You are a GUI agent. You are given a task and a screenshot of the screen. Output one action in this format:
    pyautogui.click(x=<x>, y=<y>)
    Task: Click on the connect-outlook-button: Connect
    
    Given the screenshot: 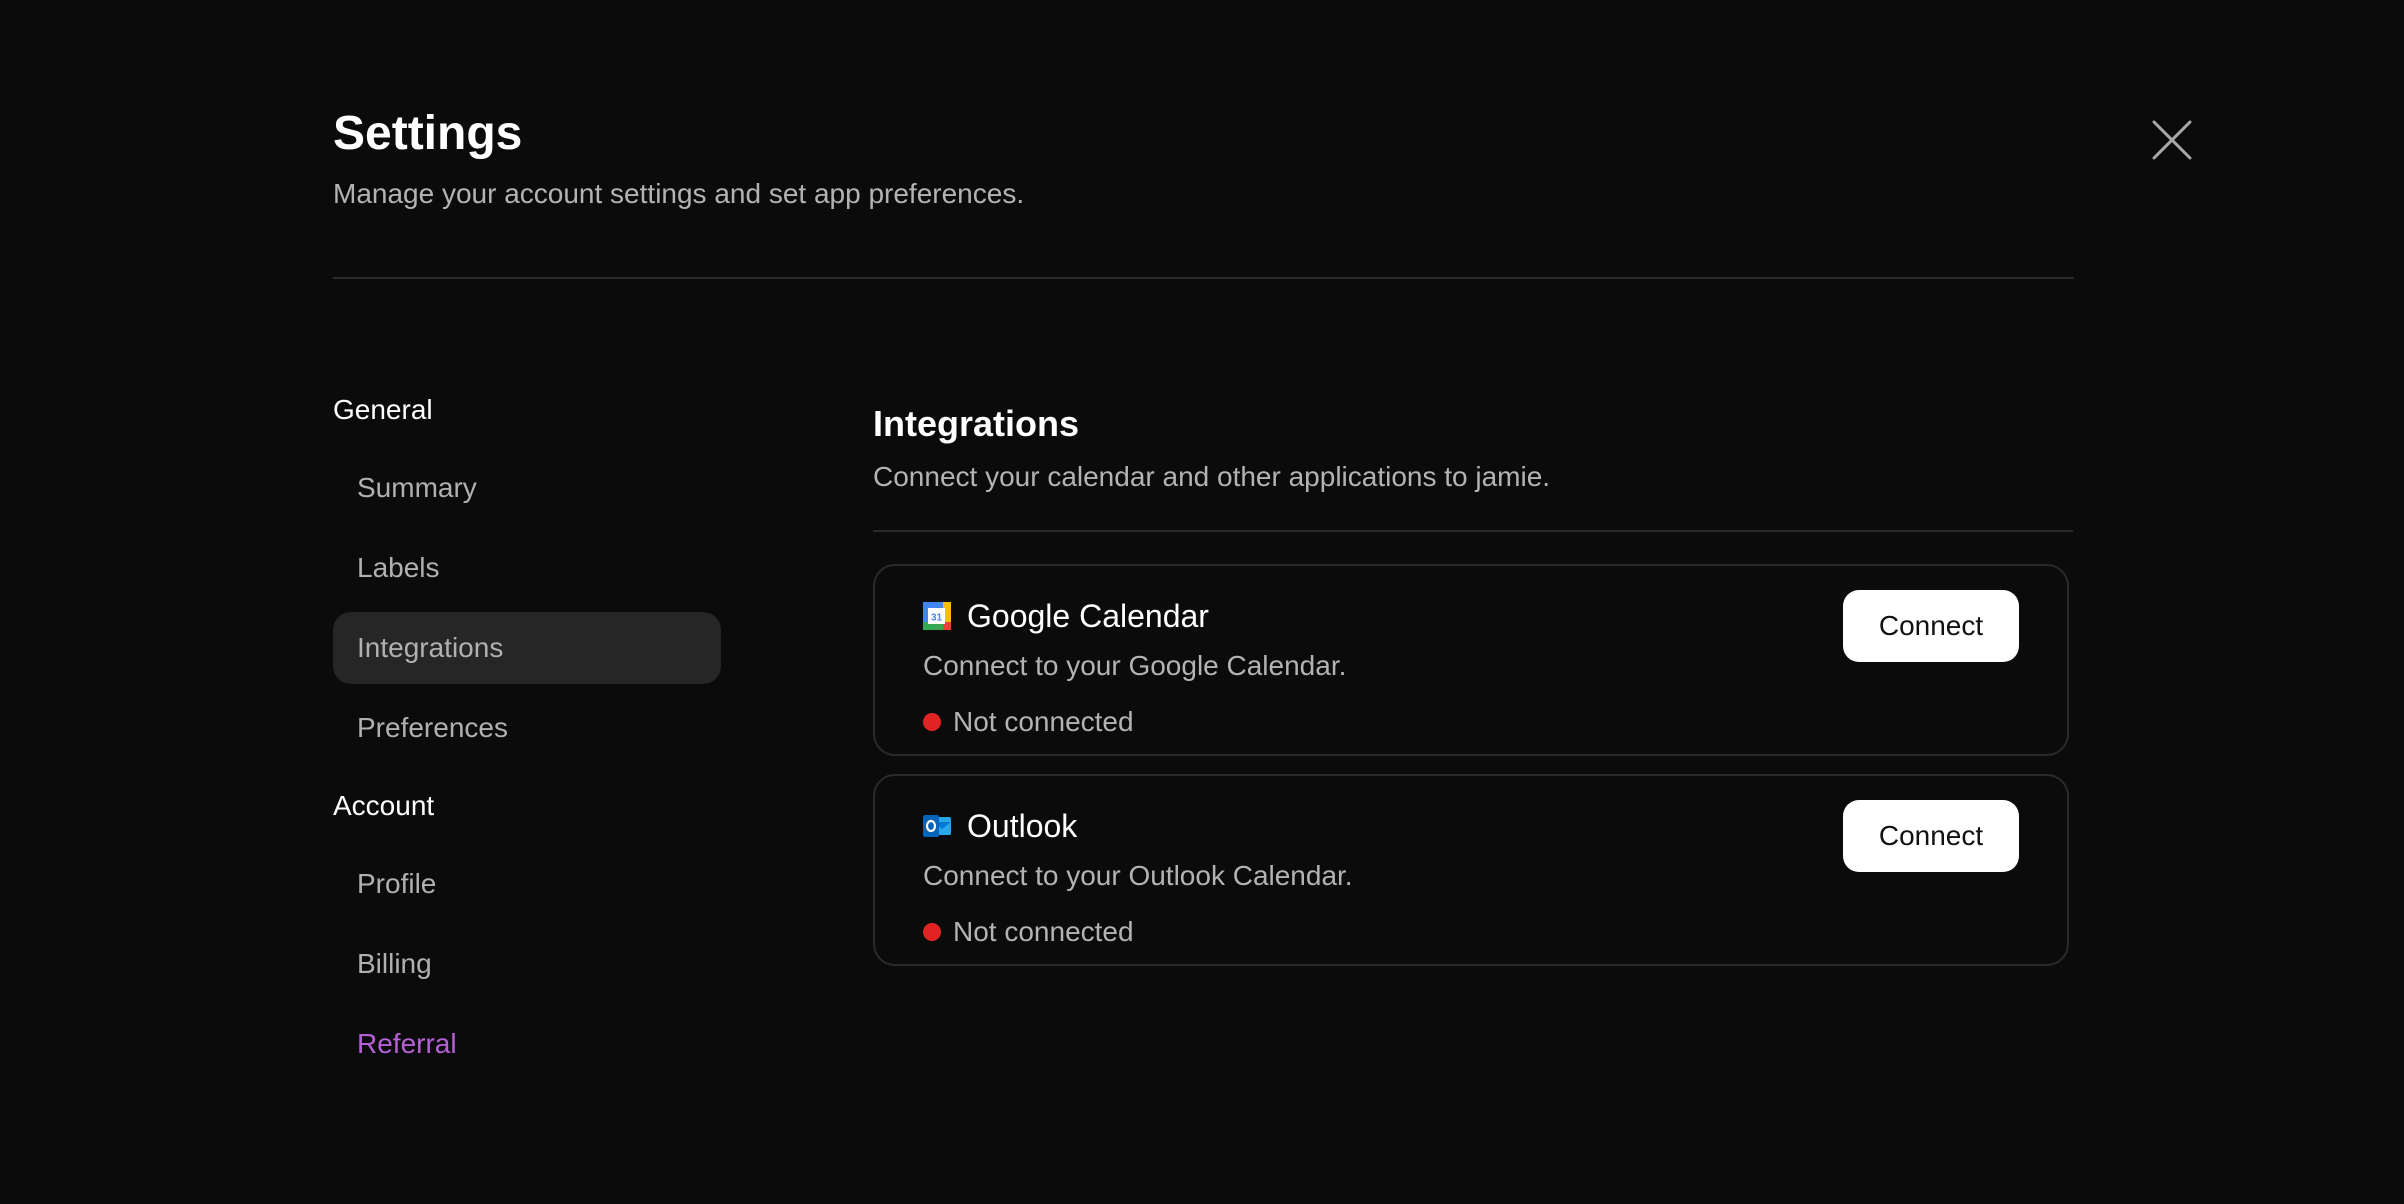 What is the action you would take?
    pyautogui.click(x=1931, y=836)
    